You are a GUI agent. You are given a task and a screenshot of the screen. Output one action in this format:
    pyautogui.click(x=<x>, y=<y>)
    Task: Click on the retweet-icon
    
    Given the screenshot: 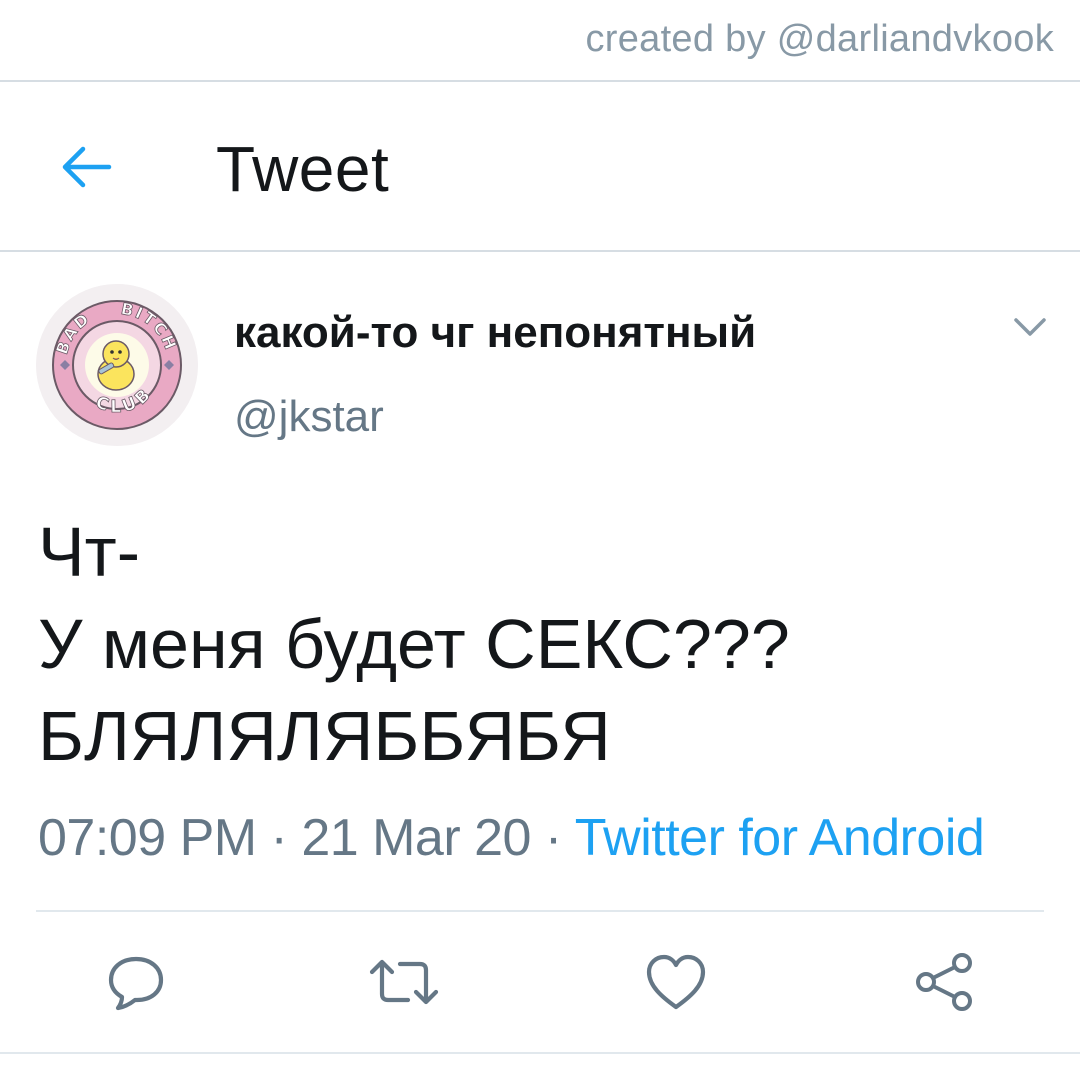 What is the action you would take?
    pyautogui.click(x=404, y=982)
    